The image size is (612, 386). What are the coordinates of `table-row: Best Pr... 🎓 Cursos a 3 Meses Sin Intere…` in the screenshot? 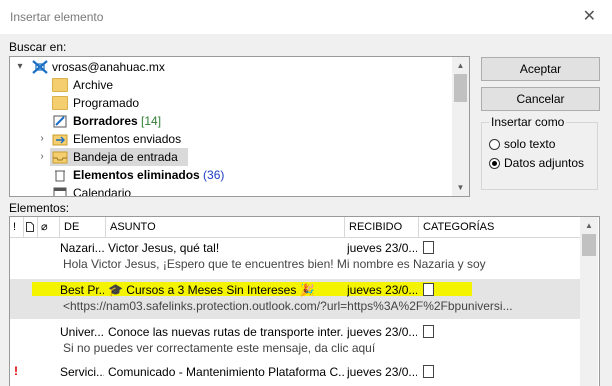 It's located at (295, 299).